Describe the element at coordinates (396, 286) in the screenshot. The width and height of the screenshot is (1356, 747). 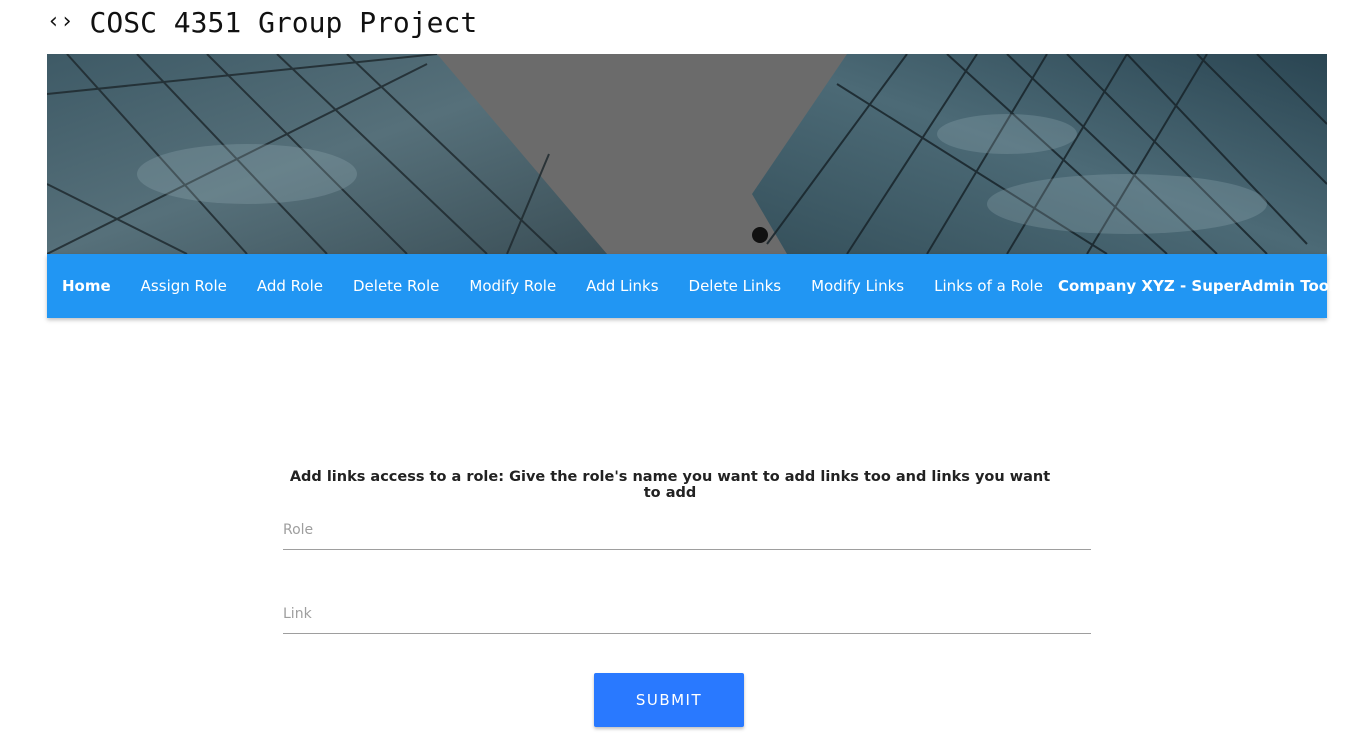
I see `nav-delete-role: Delete Role` at that location.